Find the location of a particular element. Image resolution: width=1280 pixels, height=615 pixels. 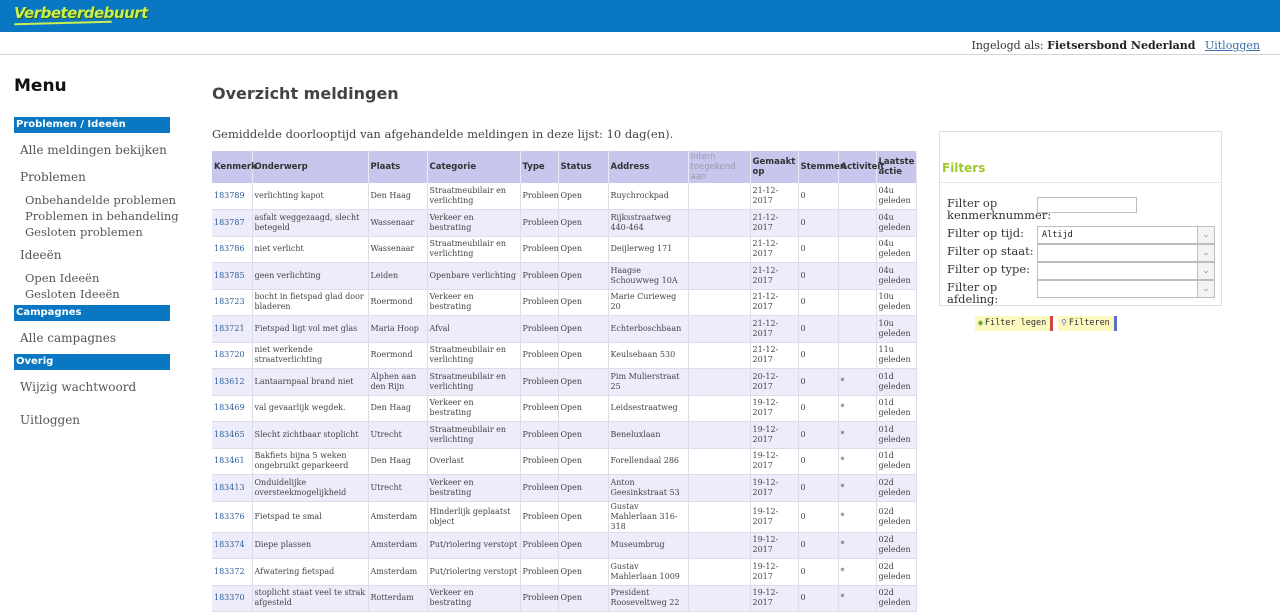

cell-kenmerk: 183413 is located at coordinates (232, 488).